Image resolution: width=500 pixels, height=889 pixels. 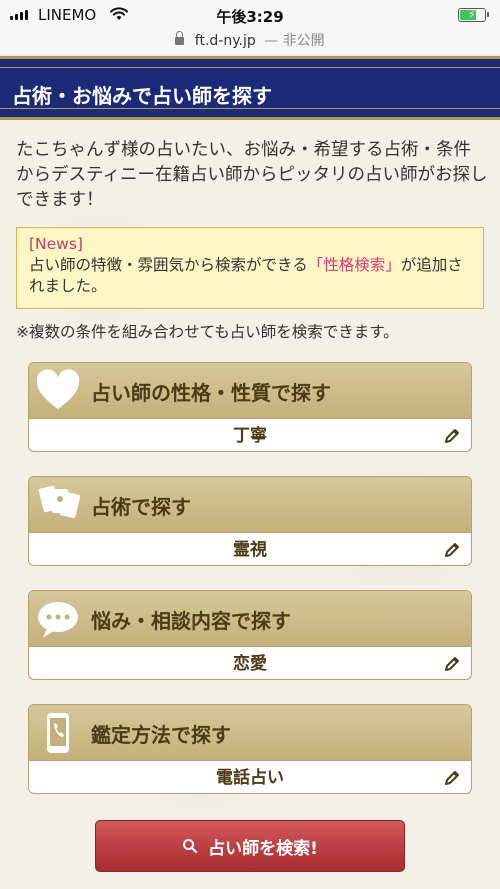 I want to click on battery-icon: ⚡, so click(x=473, y=15).